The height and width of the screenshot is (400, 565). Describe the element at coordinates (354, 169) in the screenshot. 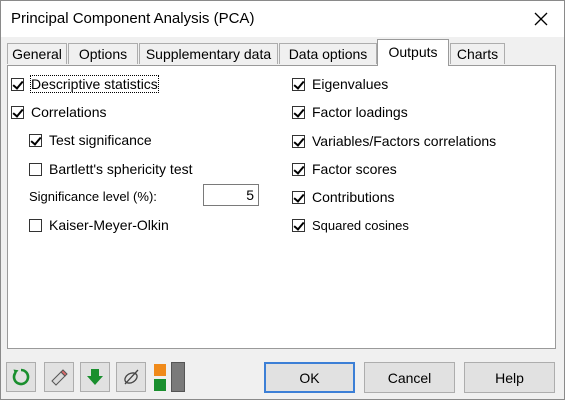

I see `checkbox-label: Factor scores` at that location.